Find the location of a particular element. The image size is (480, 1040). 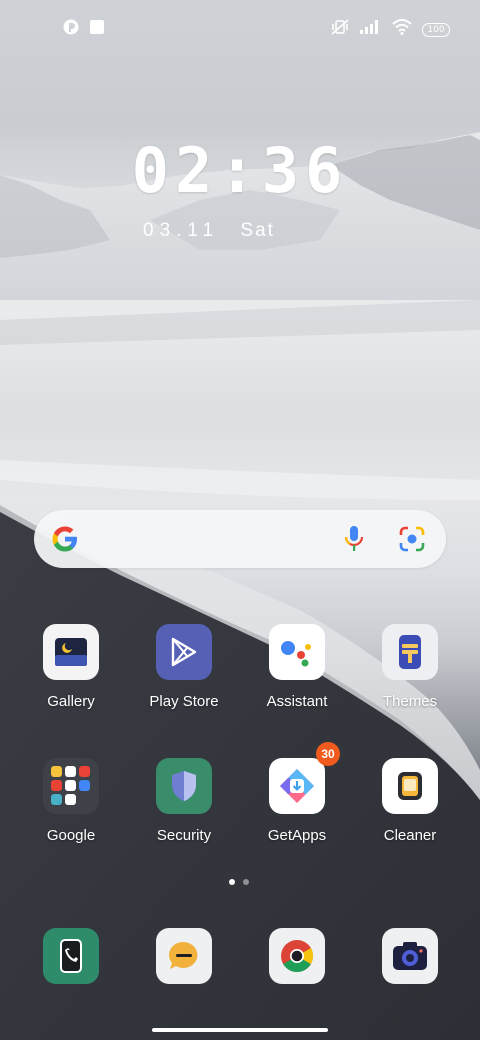

security-icon is located at coordinates (184, 786).